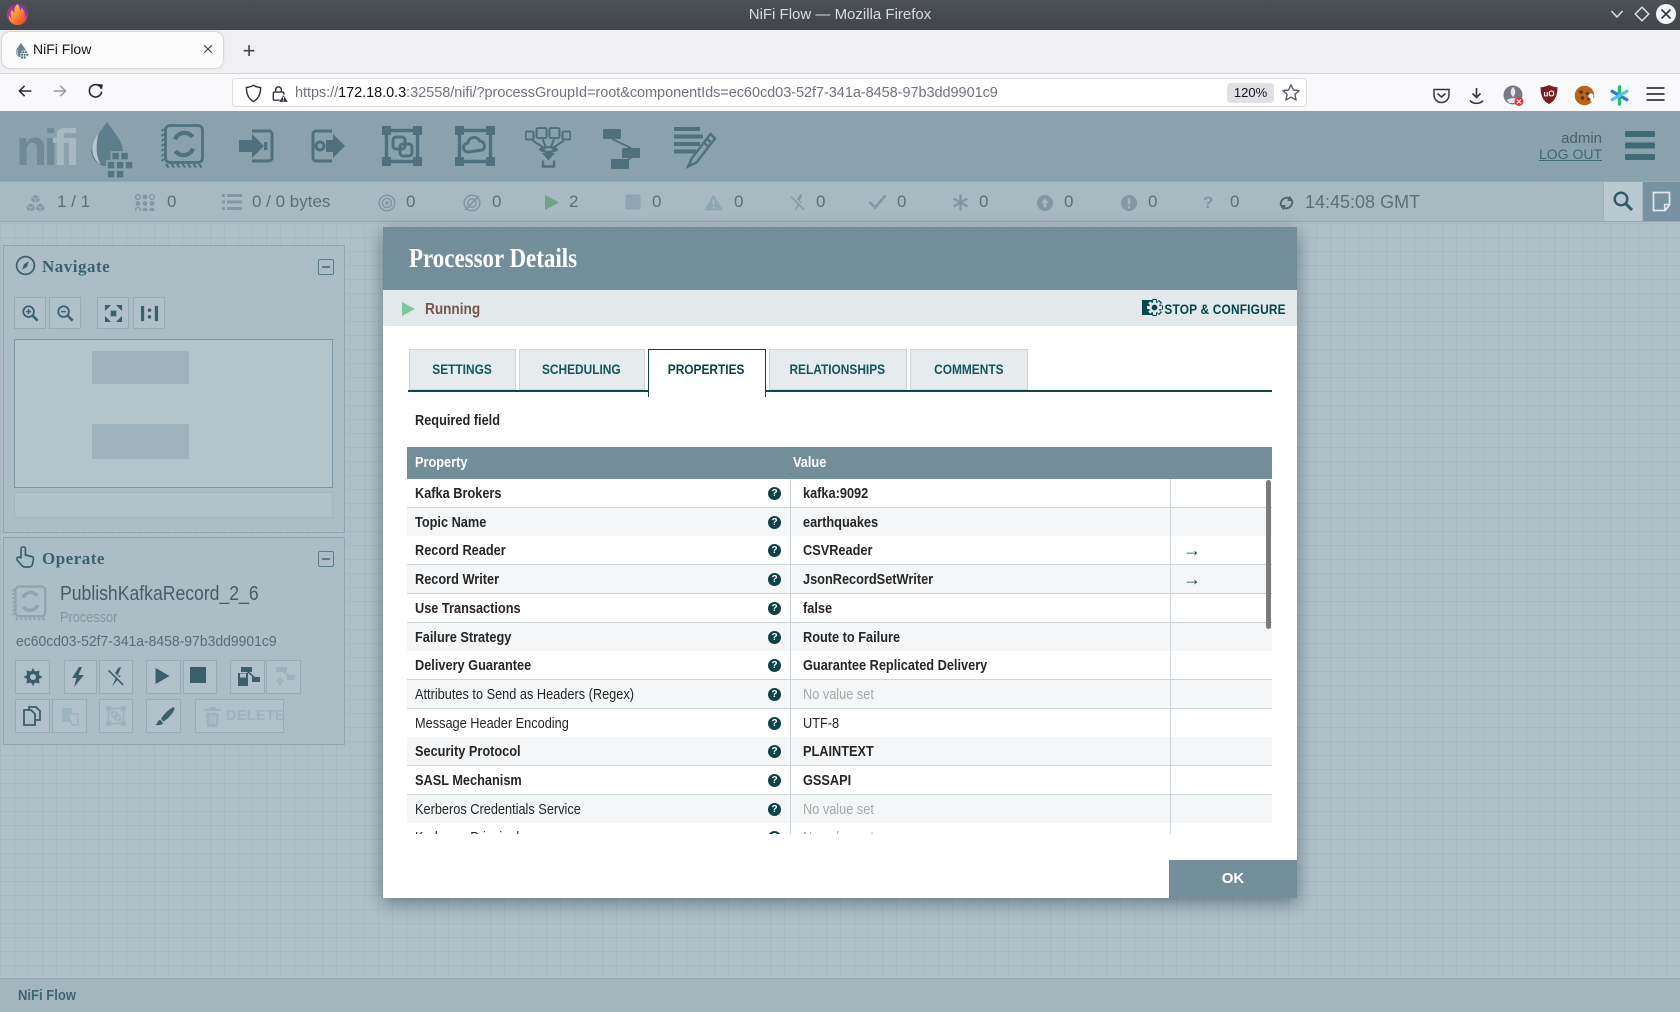  I want to click on svg-text: uO, so click(1548, 94).